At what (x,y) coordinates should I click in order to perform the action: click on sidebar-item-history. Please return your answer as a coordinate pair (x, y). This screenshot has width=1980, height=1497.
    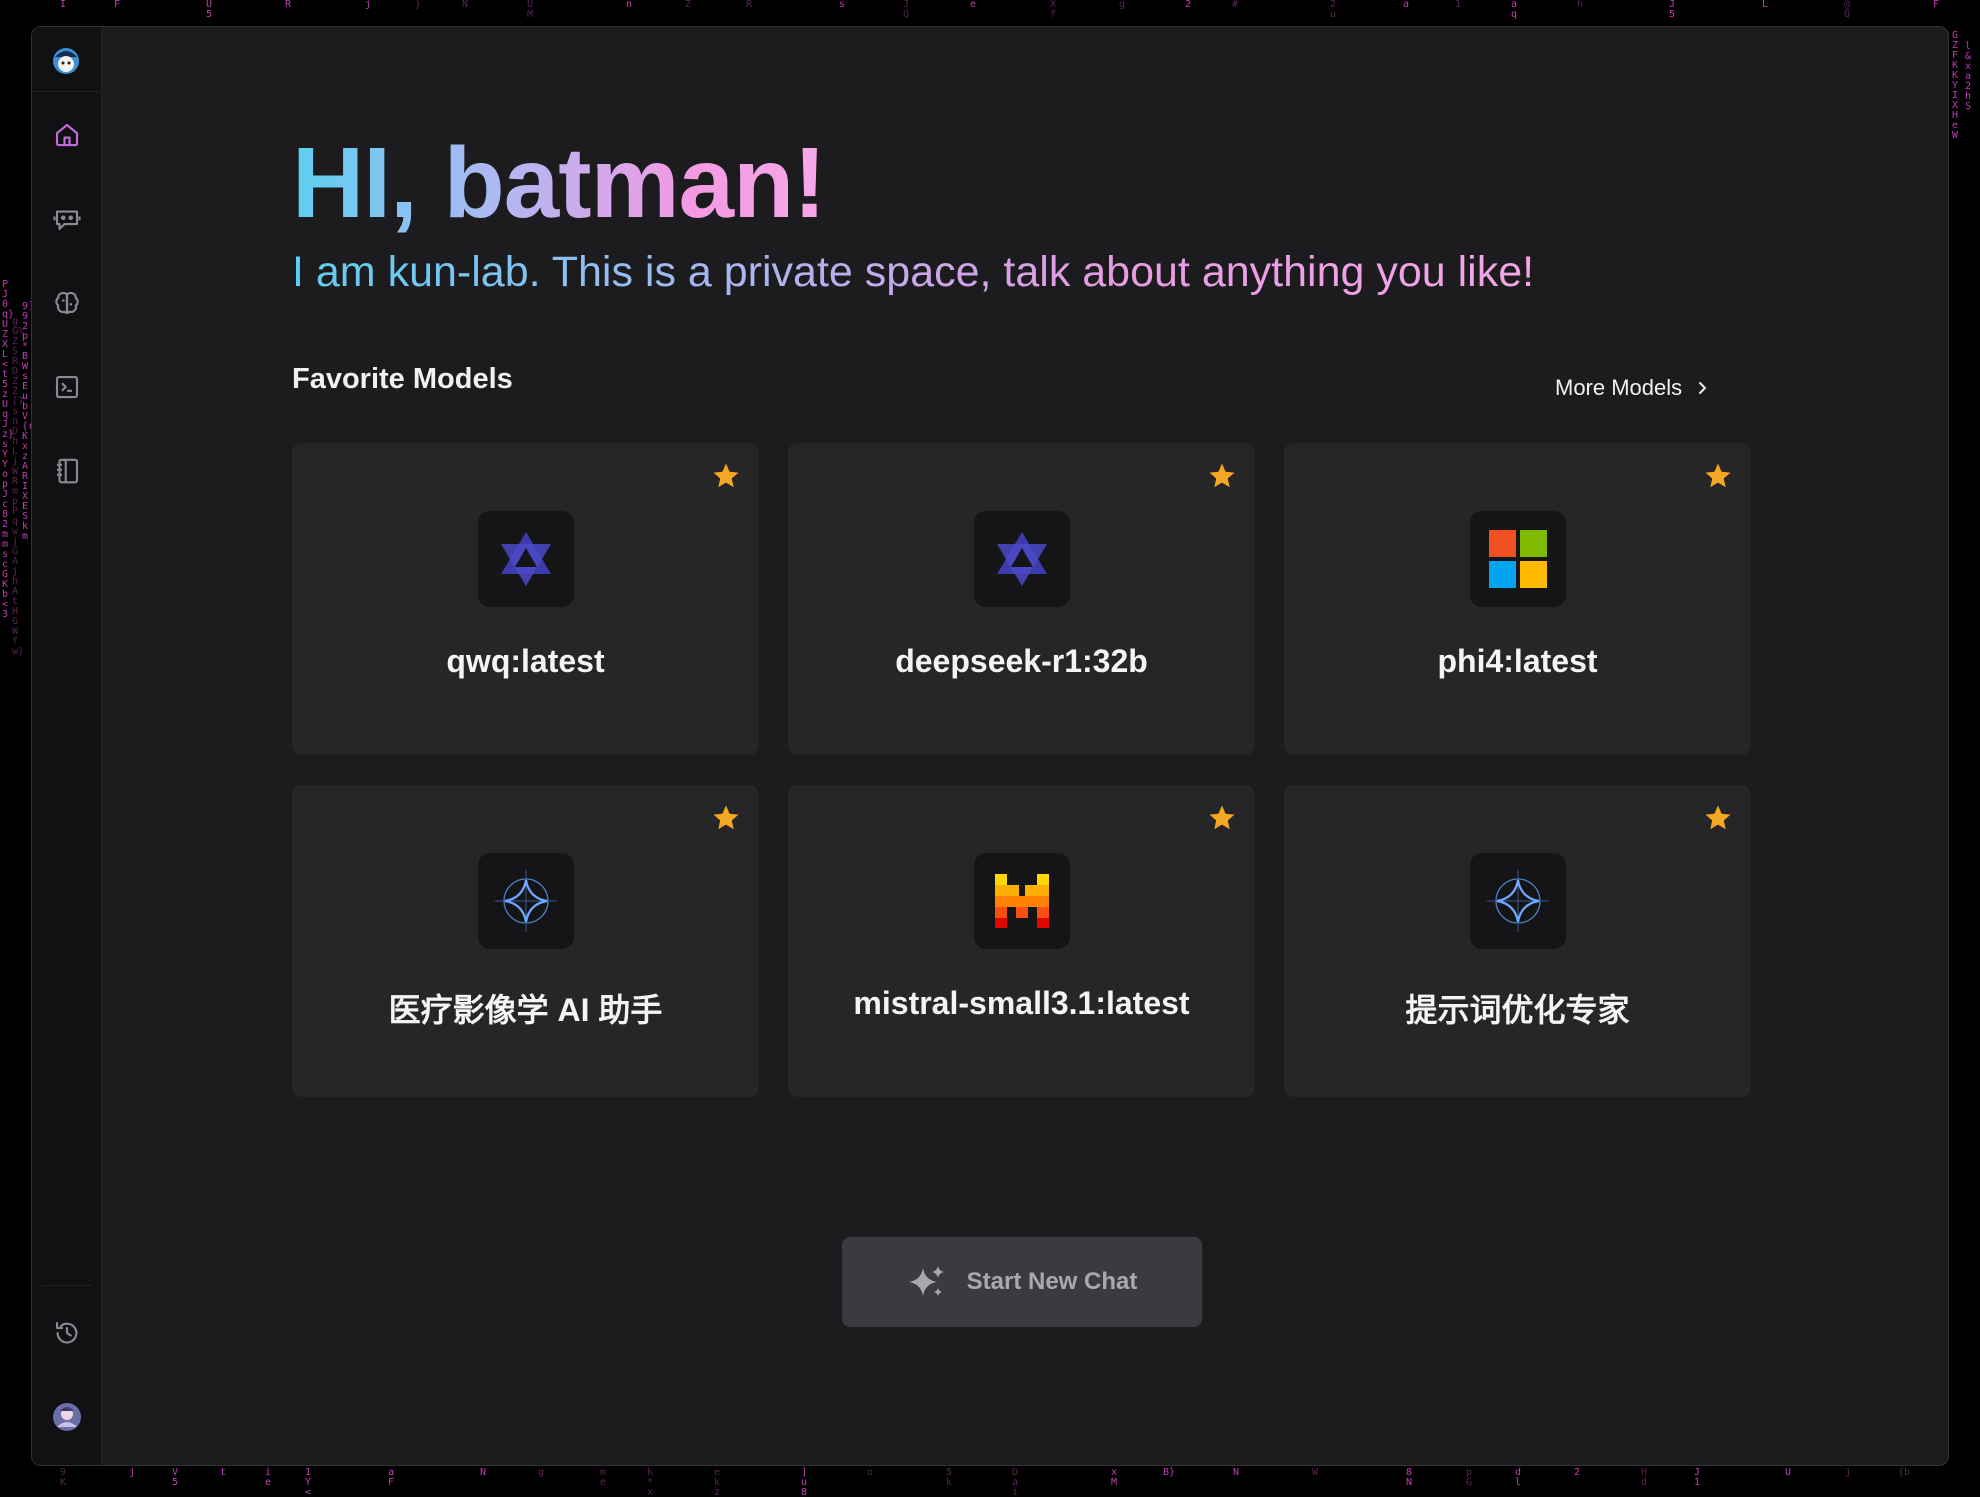
    Looking at the image, I should click on (67, 1333).